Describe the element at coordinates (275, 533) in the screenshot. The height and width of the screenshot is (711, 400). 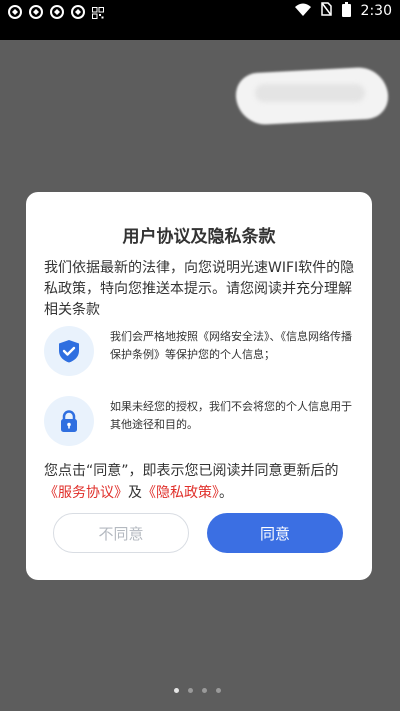
I see `agree-button: 同意` at that location.